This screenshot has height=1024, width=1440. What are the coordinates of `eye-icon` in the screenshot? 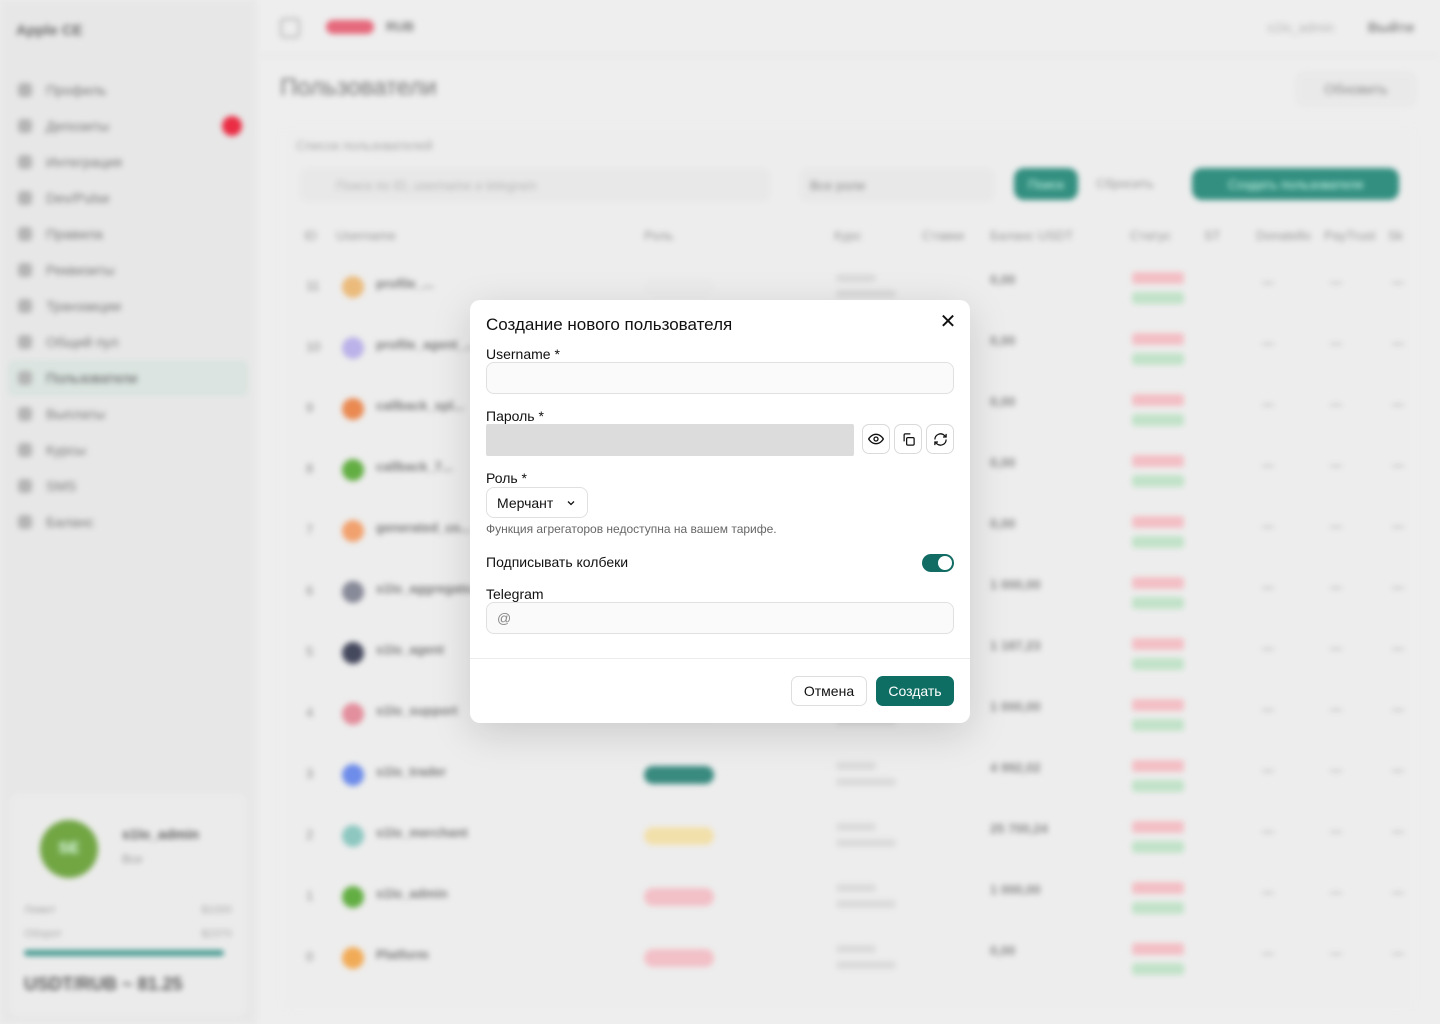 It's located at (876, 439).